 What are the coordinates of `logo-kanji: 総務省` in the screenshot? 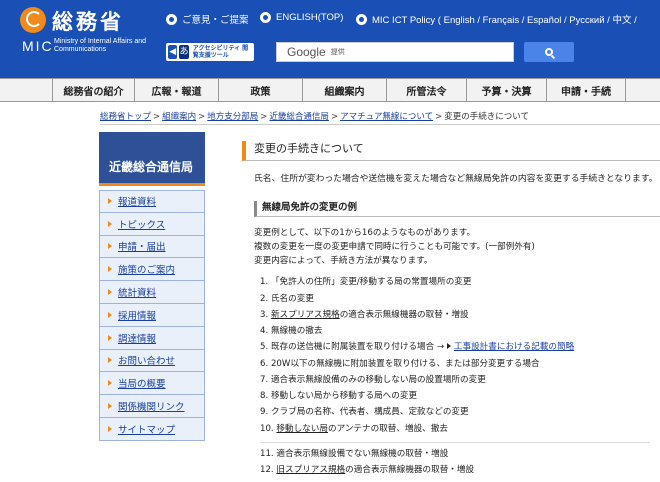 It's located at (88, 21).